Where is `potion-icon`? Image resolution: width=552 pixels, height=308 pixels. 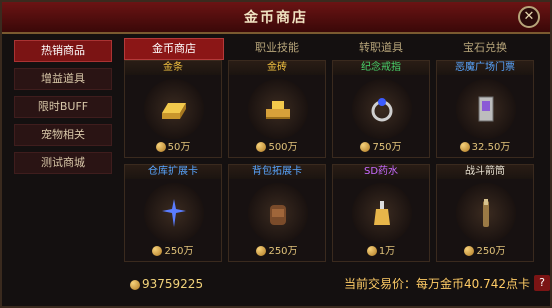 potion-icon is located at coordinates (382, 213).